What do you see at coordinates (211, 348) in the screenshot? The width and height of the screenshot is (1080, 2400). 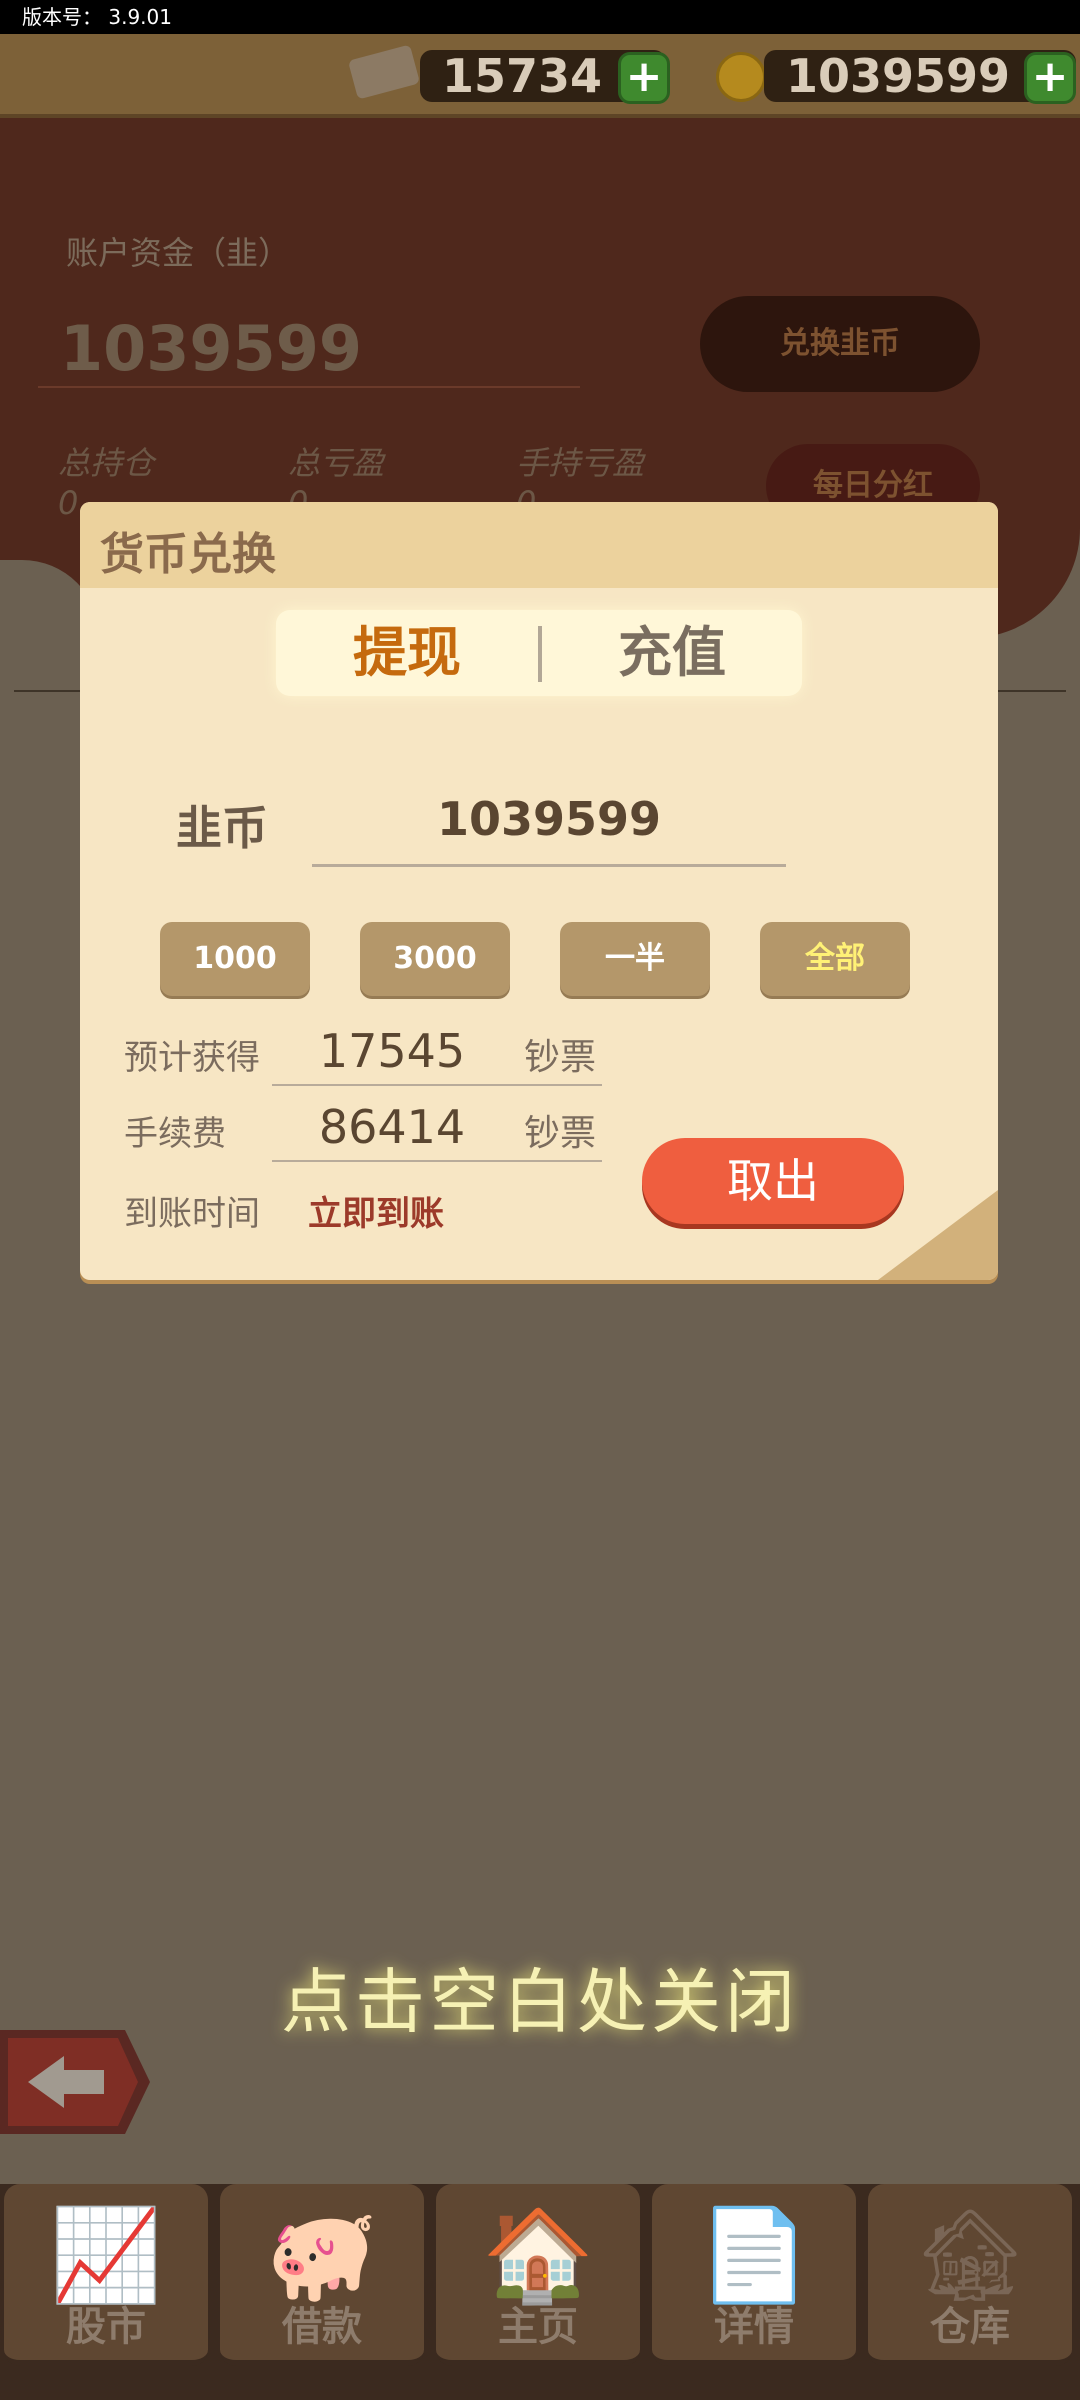 I see `funds-value: 1039599` at bounding box center [211, 348].